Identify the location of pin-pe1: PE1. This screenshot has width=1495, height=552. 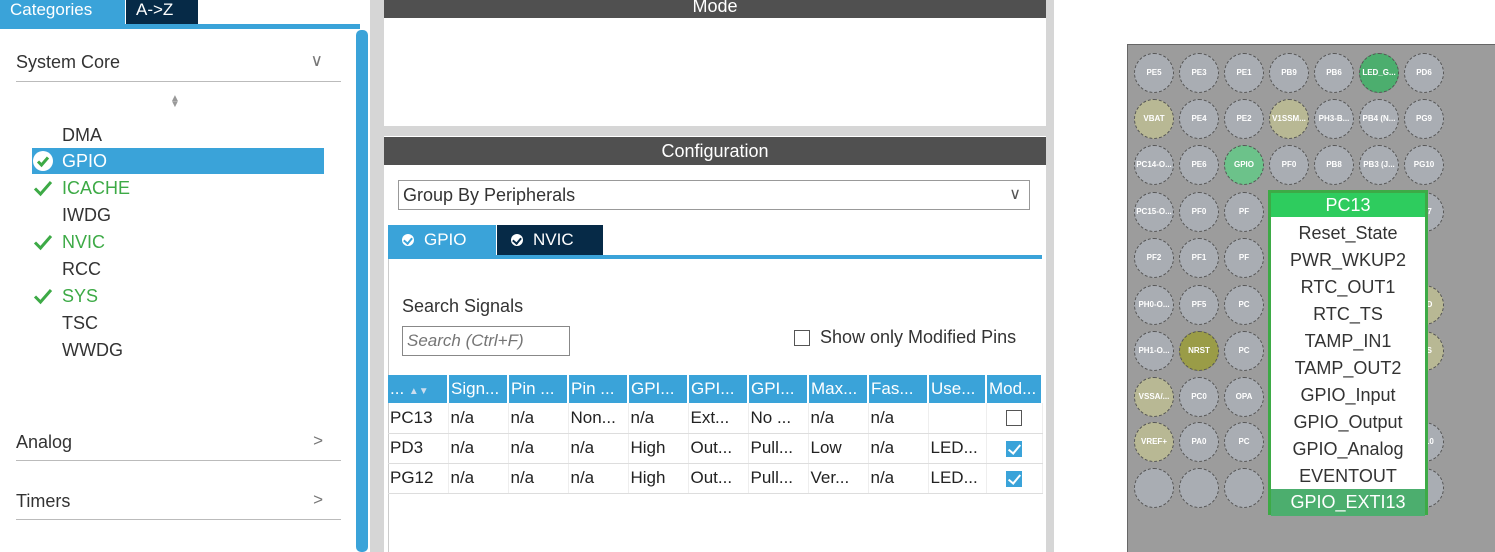
(1244, 73).